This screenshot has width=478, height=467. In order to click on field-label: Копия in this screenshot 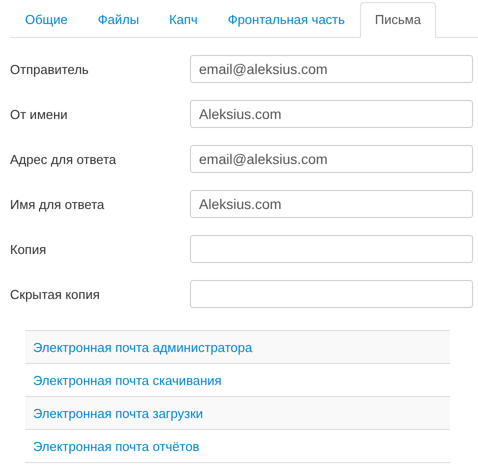, I will do `click(29, 249)`.